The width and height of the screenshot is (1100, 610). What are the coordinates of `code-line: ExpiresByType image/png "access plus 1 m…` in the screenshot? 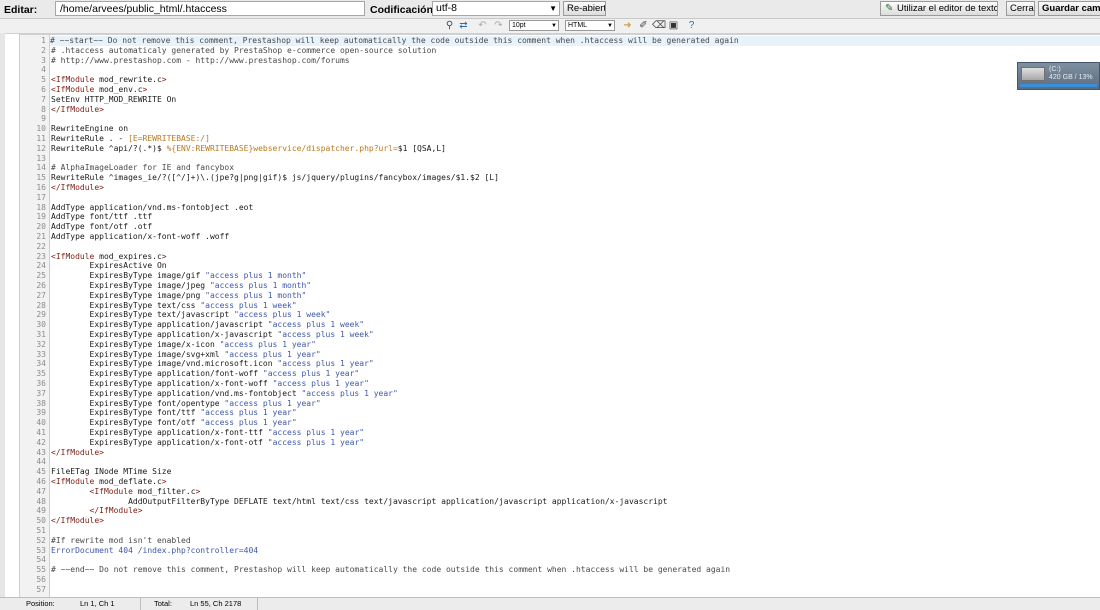 It's located at (179, 296).